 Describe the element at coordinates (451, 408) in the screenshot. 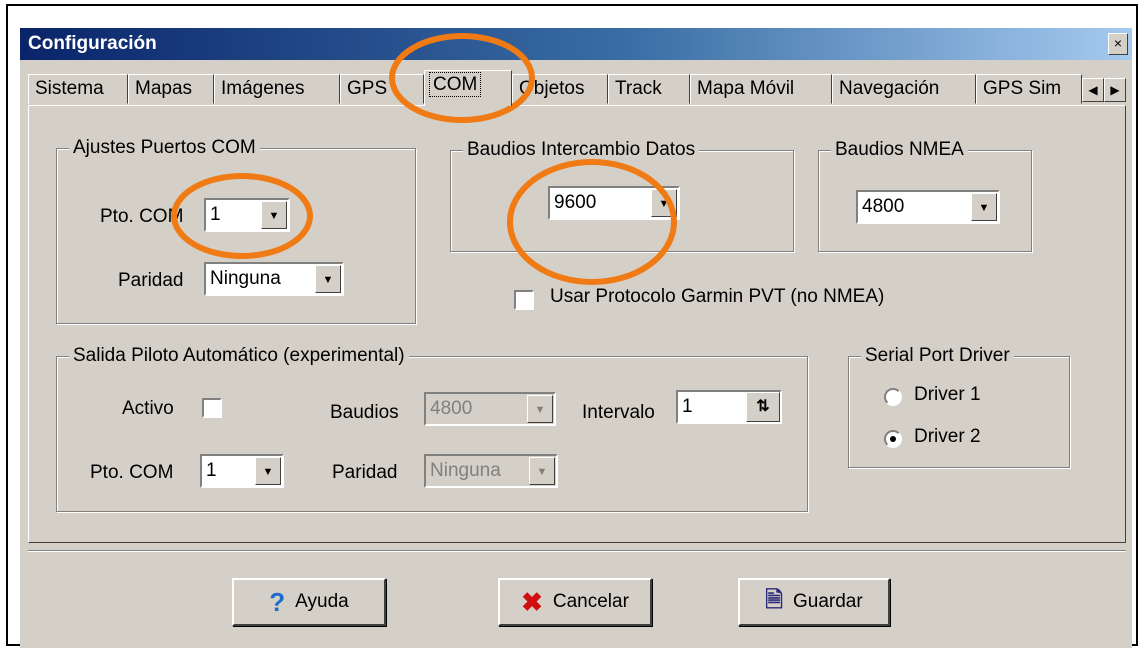

I see `baudios-piloto-value: 4800` at that location.